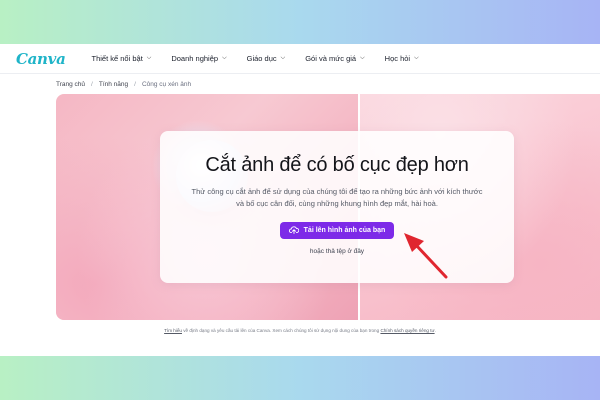 This screenshot has width=600, height=400. I want to click on nav-business: Doanh nghiệp ⌵, so click(198, 58).